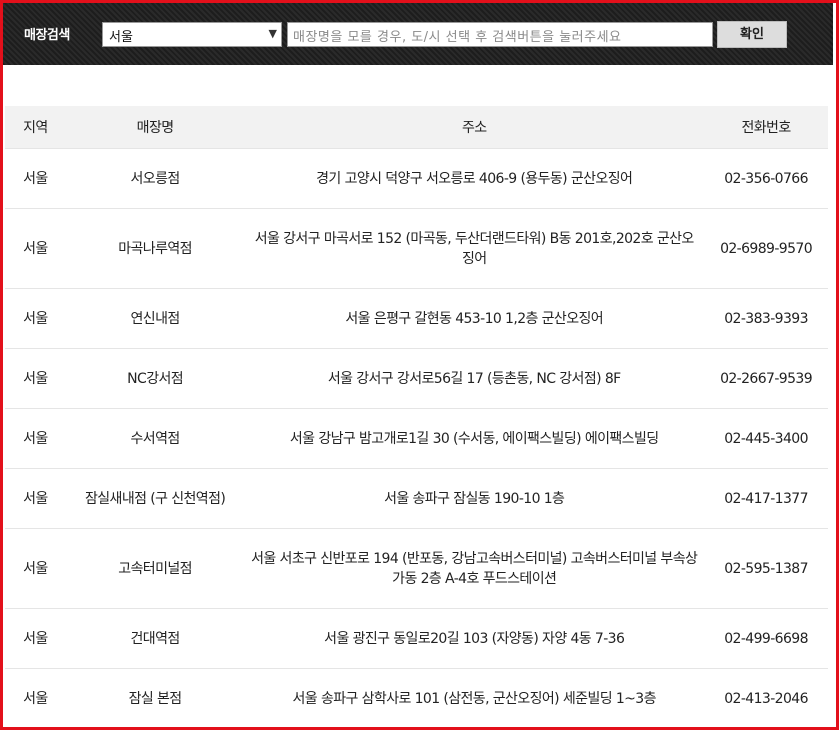  I want to click on region-select-value: 서울, so click(121, 37).